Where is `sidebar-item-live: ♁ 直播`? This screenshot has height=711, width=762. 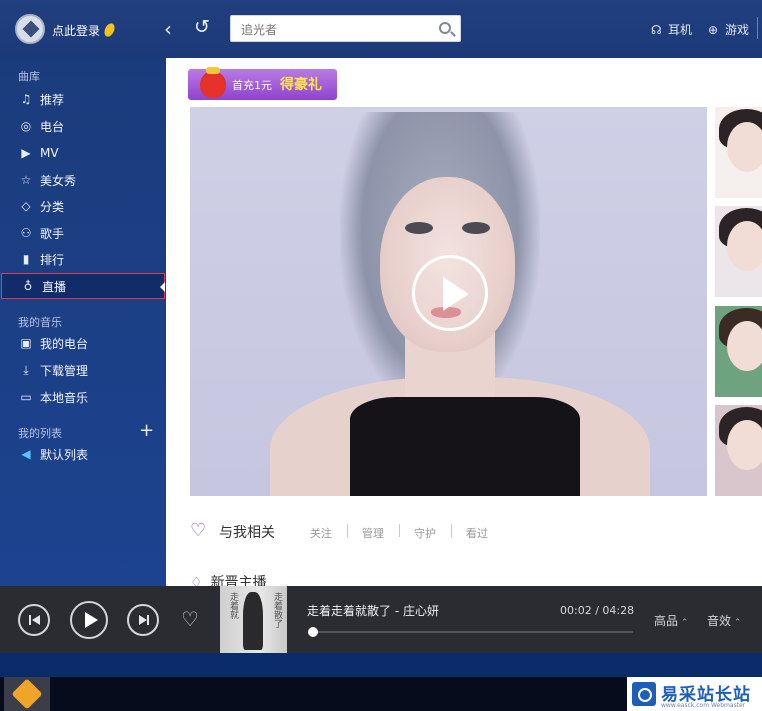
sidebar-item-live: ♁ 直播 is located at coordinates (83, 286).